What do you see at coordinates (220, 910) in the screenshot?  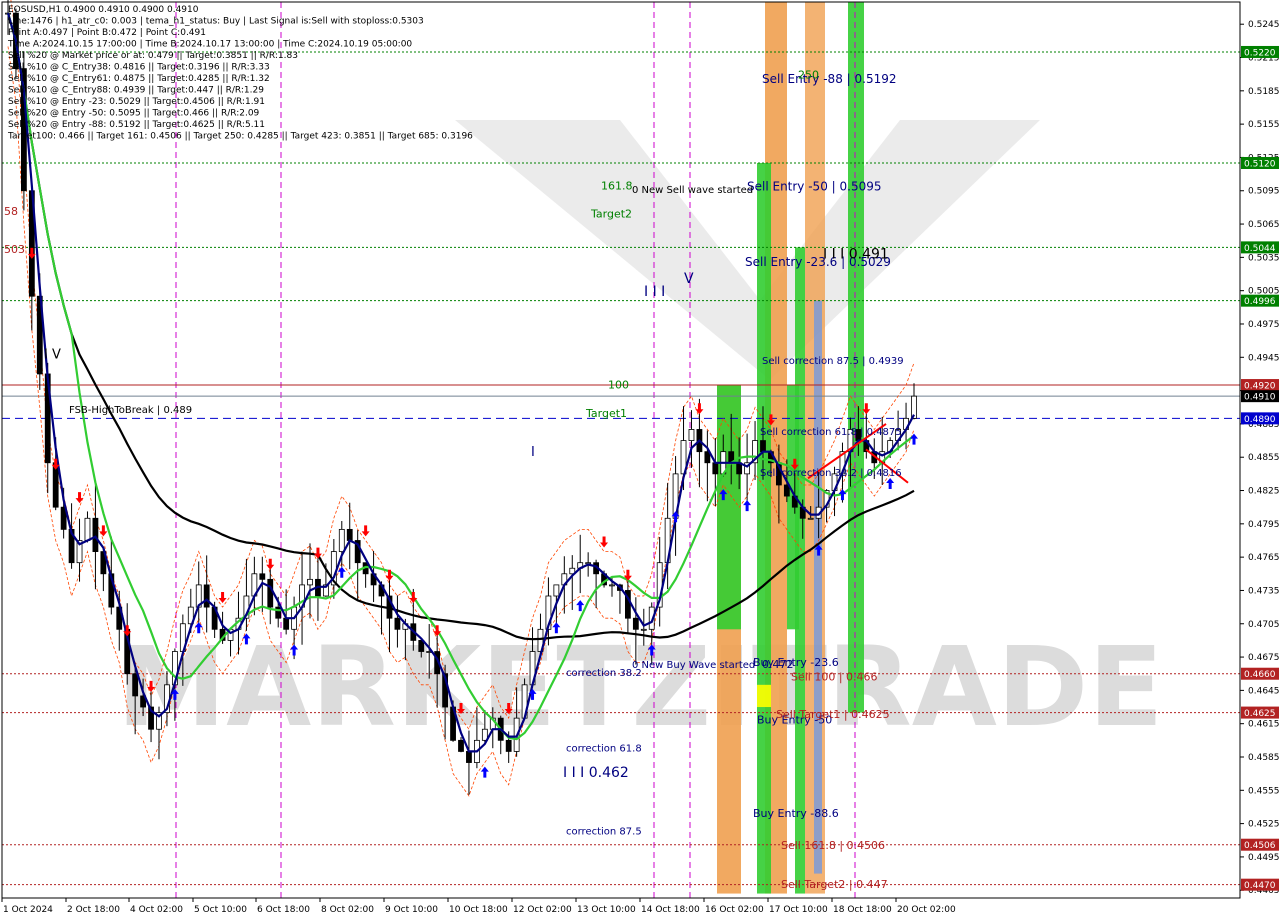 I see `x-tick-label: 5 Oct 10:00` at bounding box center [220, 910].